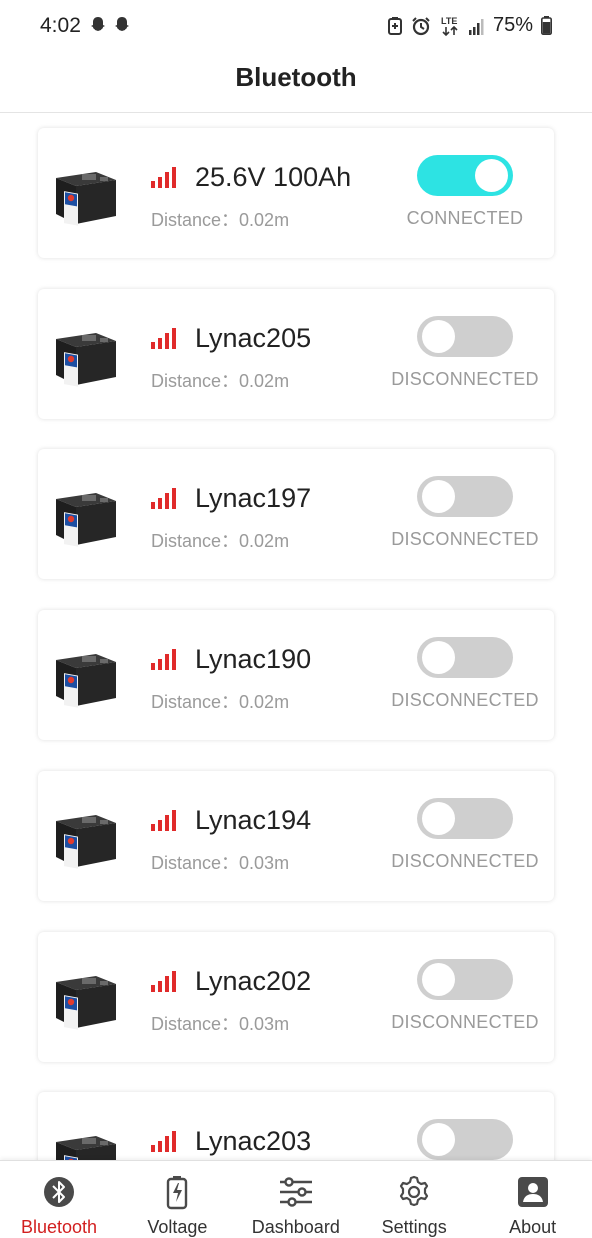 The width and height of the screenshot is (592, 1238). What do you see at coordinates (414, 1227) in the screenshot?
I see `nav-label: Settings` at bounding box center [414, 1227].